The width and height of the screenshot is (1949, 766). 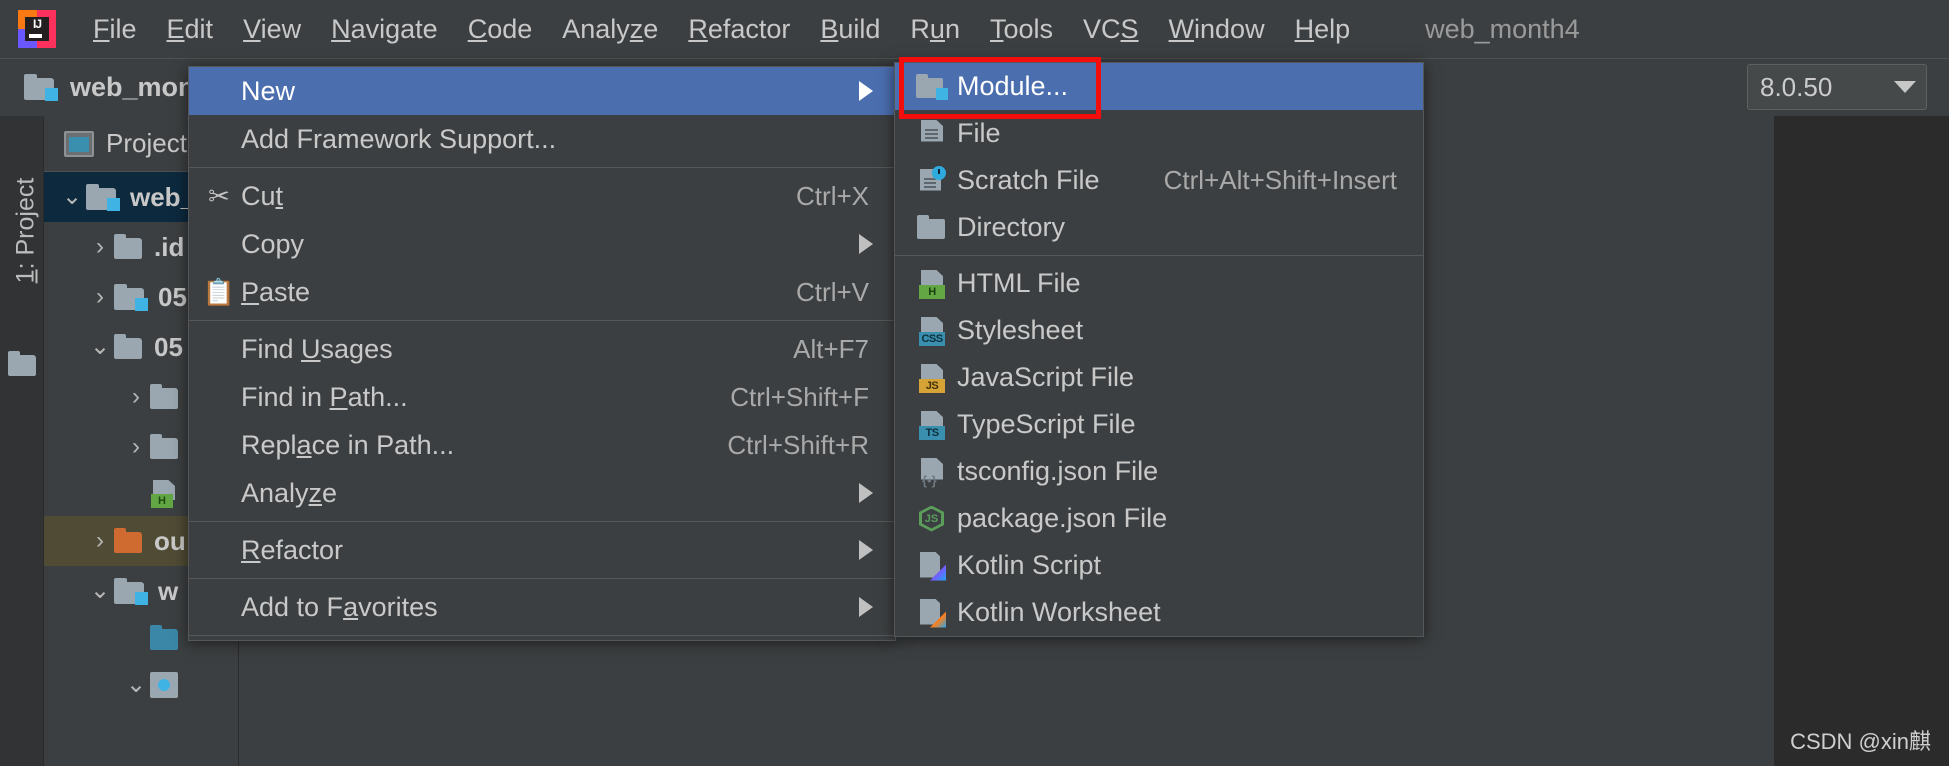 I want to click on jdk-selector-dropdown: 8.0.50, so click(x=1837, y=87).